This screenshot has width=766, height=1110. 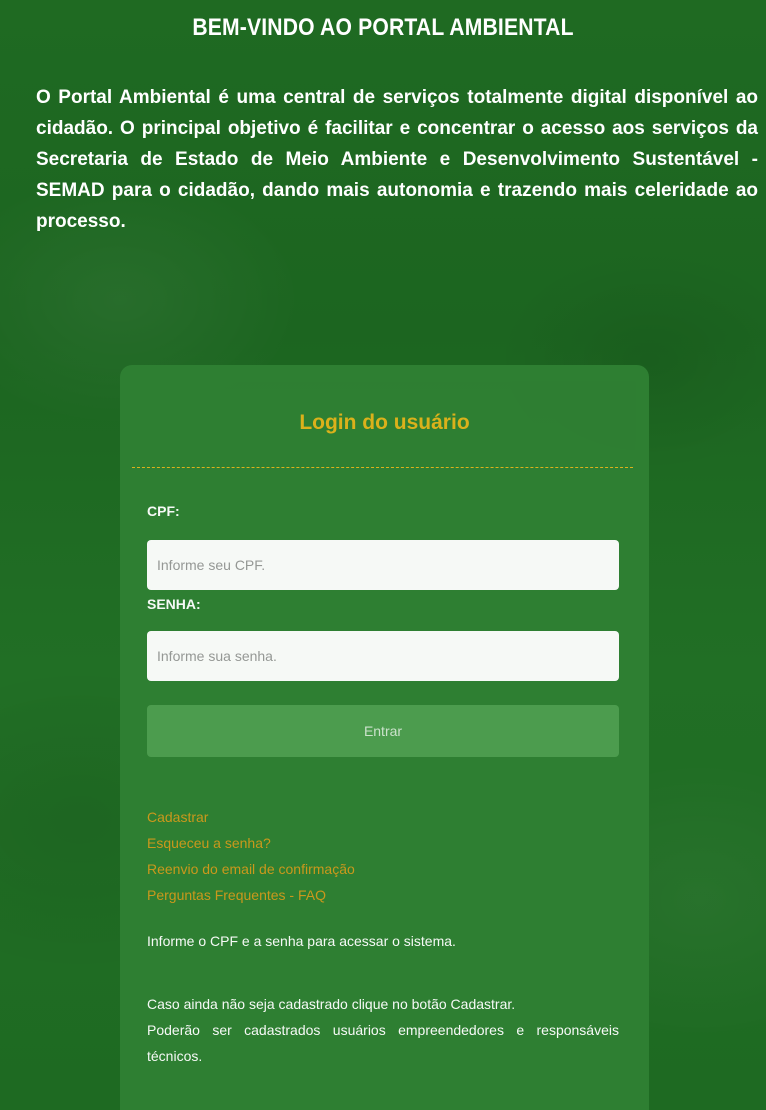 What do you see at coordinates (177, 817) in the screenshot?
I see `register-link: Cadastrar` at bounding box center [177, 817].